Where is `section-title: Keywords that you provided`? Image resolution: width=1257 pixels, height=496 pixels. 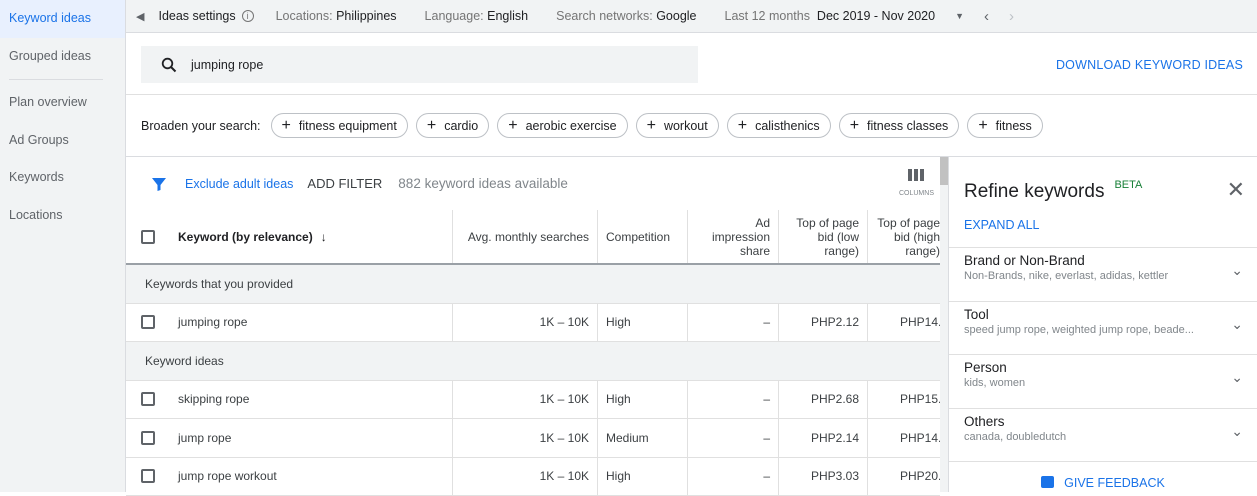
section-title: Keywords that you provided is located at coordinates (219, 284).